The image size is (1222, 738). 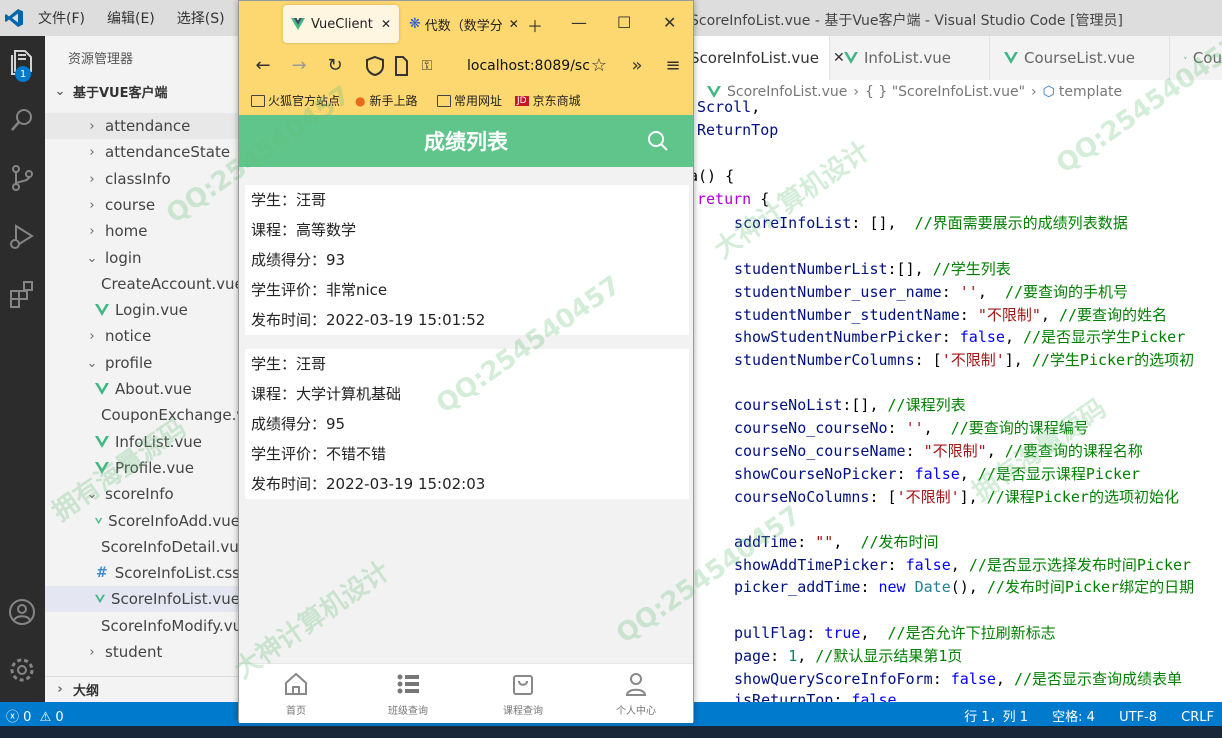 I want to click on cursor-position: 行 1，列 1, so click(x=996, y=717).